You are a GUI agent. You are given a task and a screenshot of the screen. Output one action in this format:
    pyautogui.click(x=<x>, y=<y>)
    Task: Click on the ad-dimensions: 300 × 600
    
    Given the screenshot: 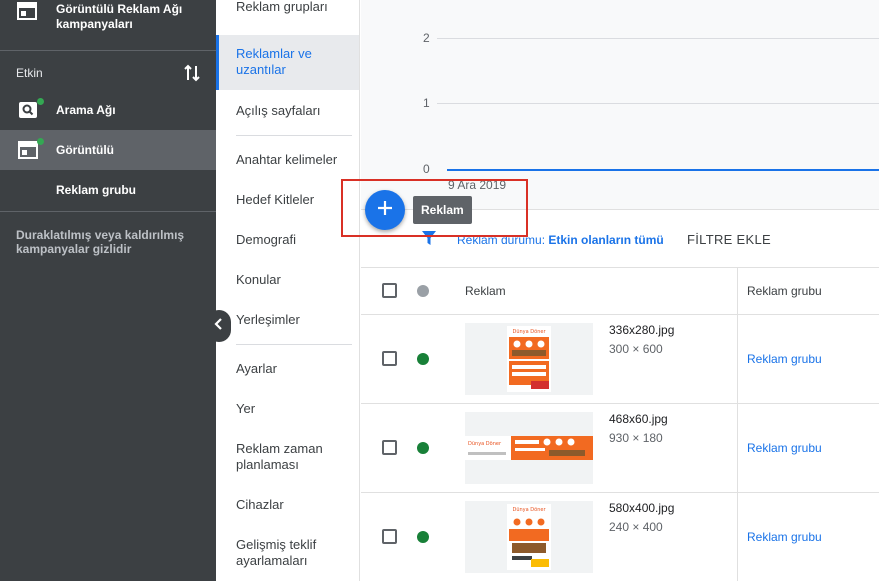 What is the action you would take?
    pyautogui.click(x=636, y=349)
    